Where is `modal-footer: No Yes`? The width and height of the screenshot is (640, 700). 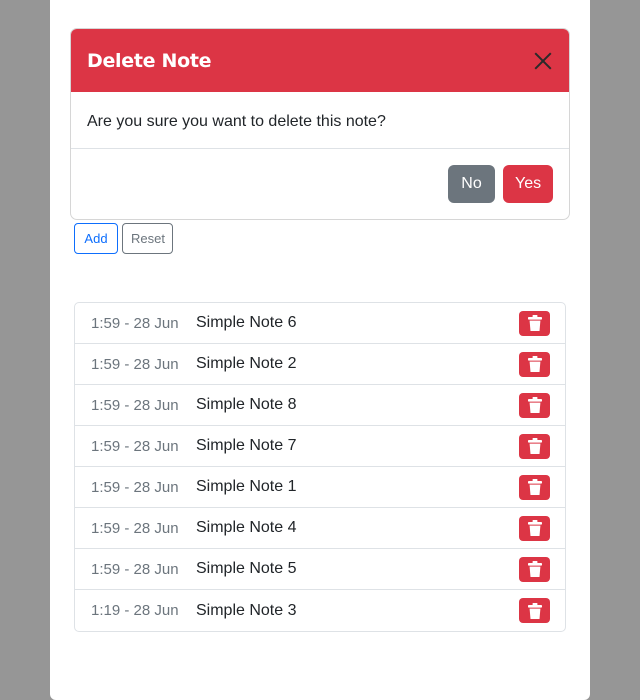 modal-footer: No Yes is located at coordinates (320, 176).